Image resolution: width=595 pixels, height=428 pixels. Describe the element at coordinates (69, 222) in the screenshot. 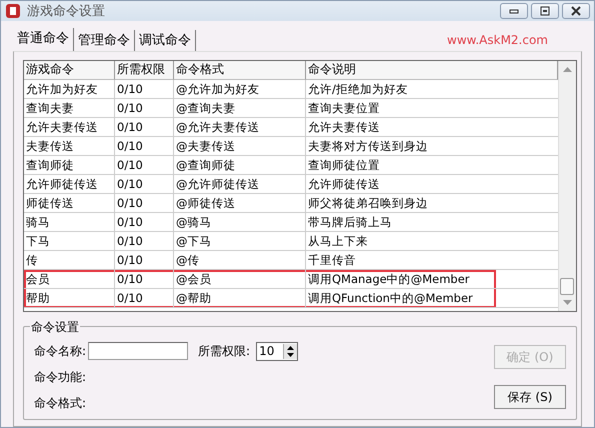

I see `table-cell: 骑马` at that location.